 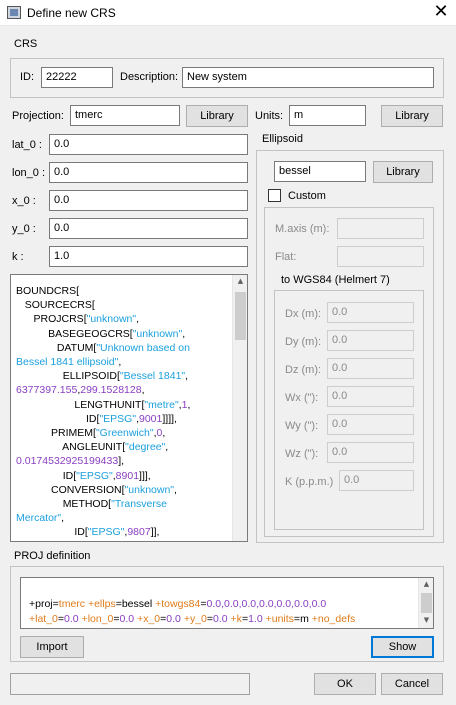 What do you see at coordinates (335, 280) in the screenshot?
I see `towgs84-label: to WGS84 (Helmert 7)` at bounding box center [335, 280].